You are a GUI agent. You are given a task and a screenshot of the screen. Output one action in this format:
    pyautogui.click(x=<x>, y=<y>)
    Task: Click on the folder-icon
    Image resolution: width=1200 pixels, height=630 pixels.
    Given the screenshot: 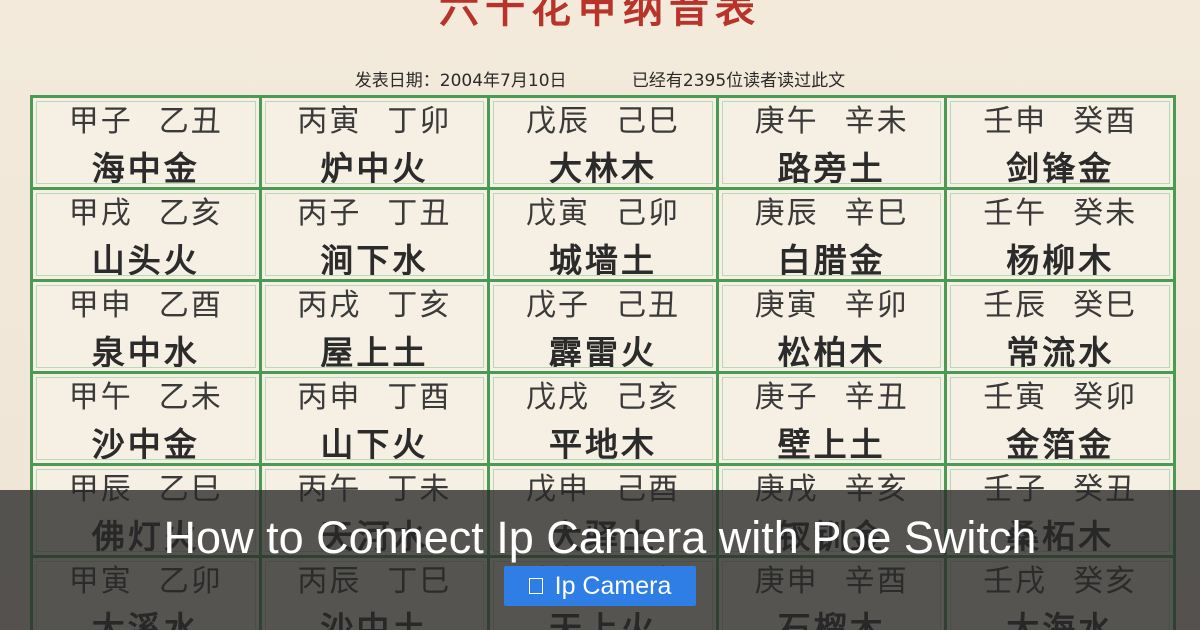 What is the action you would take?
    pyautogui.click(x=535, y=586)
    